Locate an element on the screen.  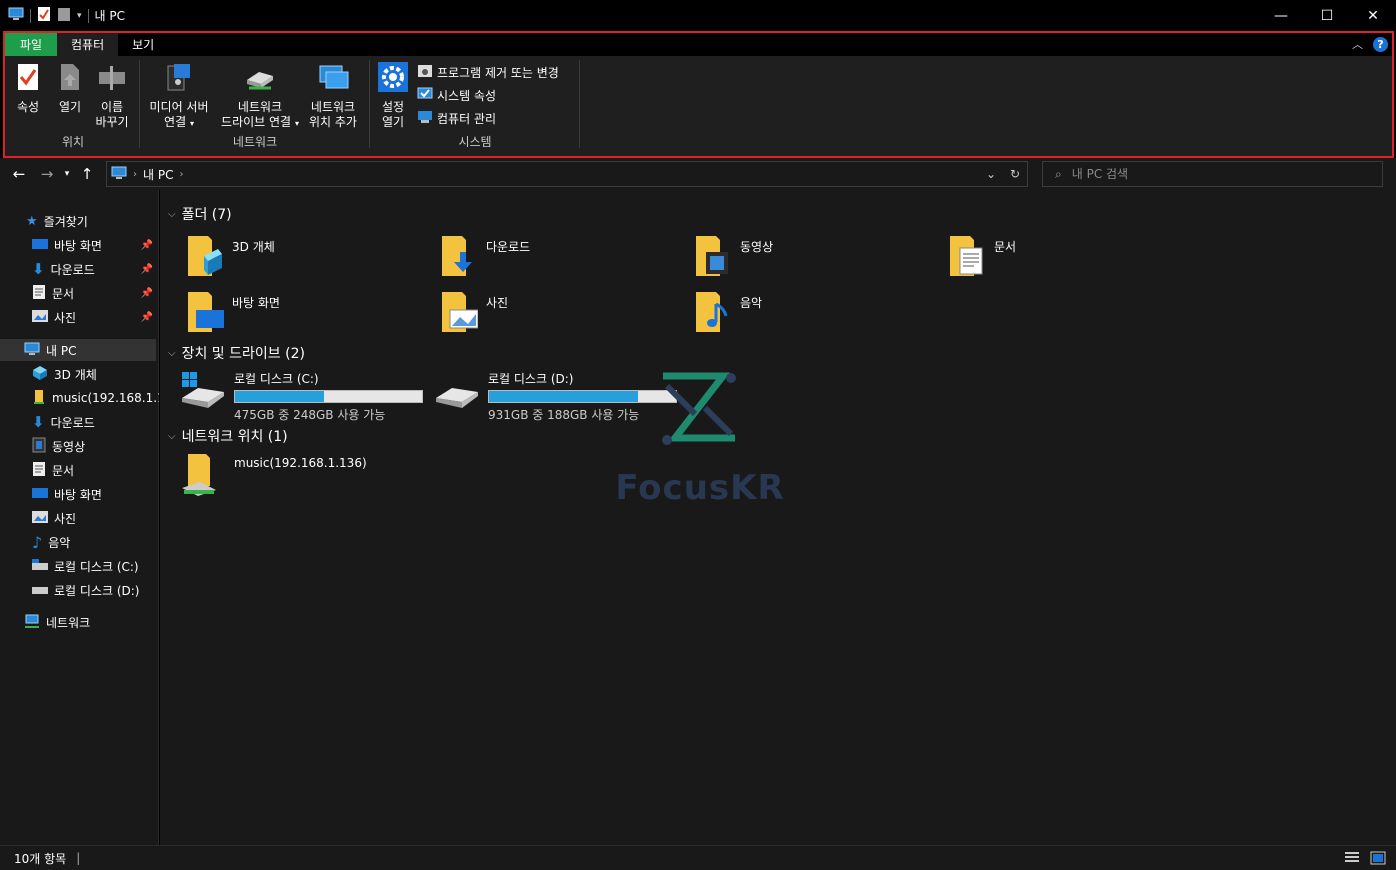
folder-label: 사진 is located at coordinates (497, 303).